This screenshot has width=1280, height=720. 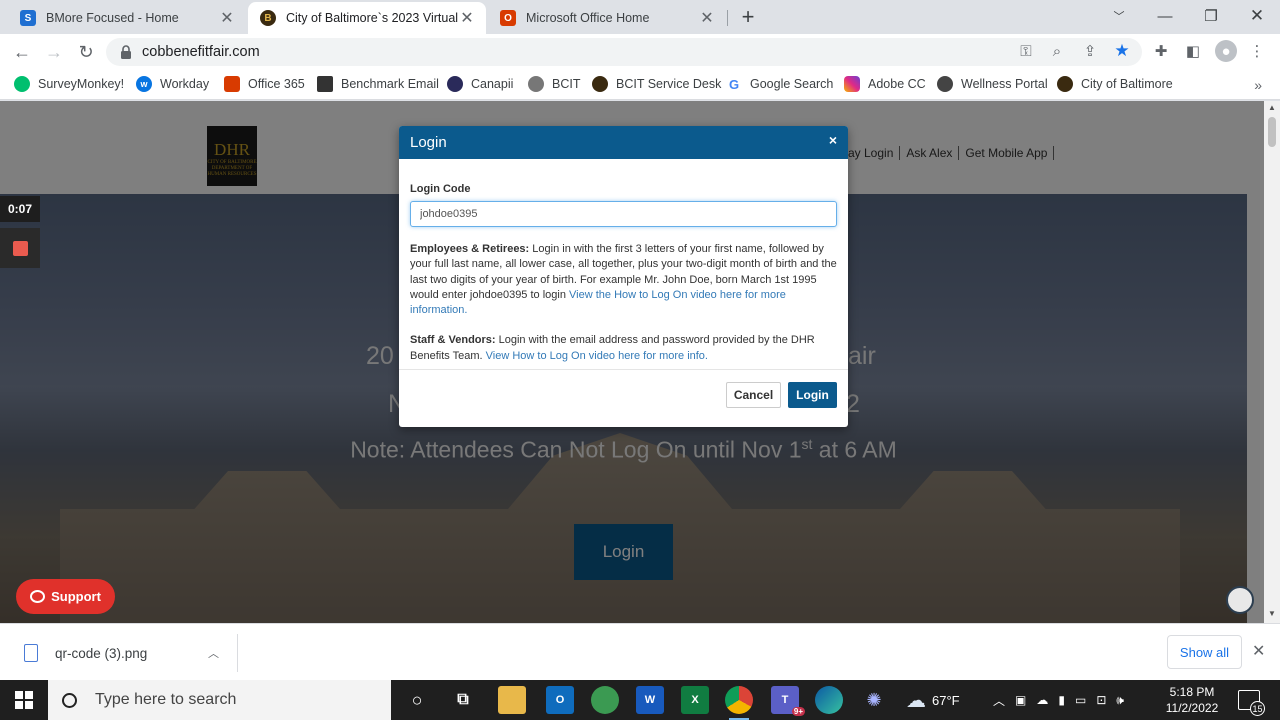 I want to click on start-button, so click(x=24, y=700).